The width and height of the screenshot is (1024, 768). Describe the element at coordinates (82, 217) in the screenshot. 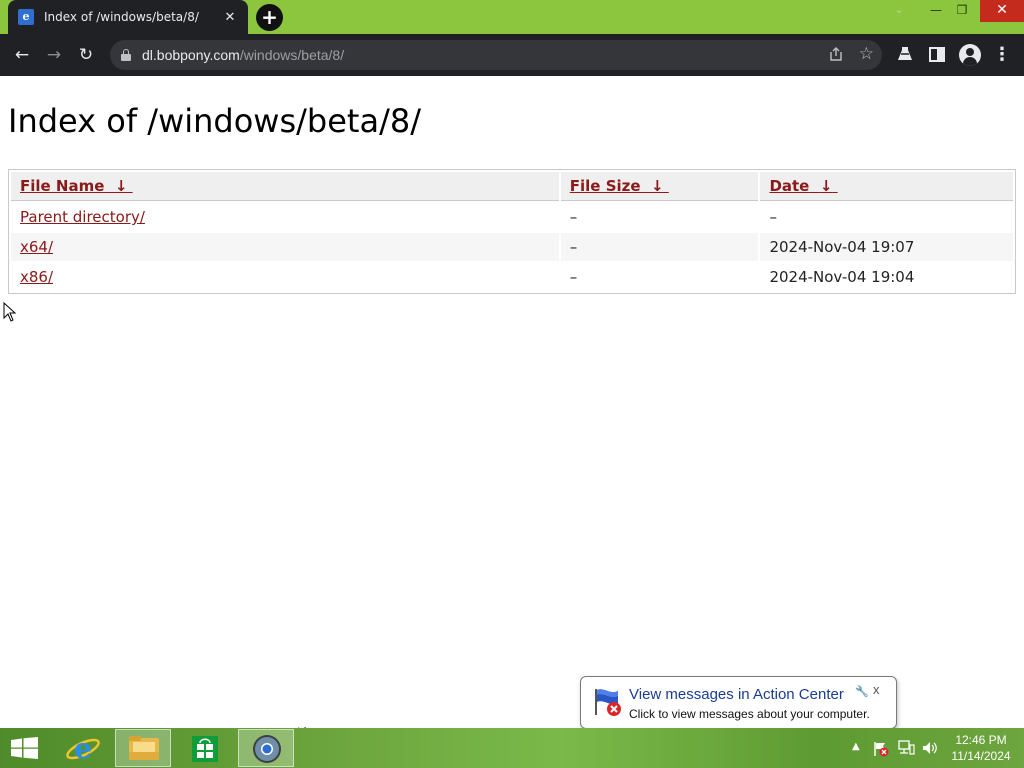

I see `parent-directory-link: Parent directory/` at that location.